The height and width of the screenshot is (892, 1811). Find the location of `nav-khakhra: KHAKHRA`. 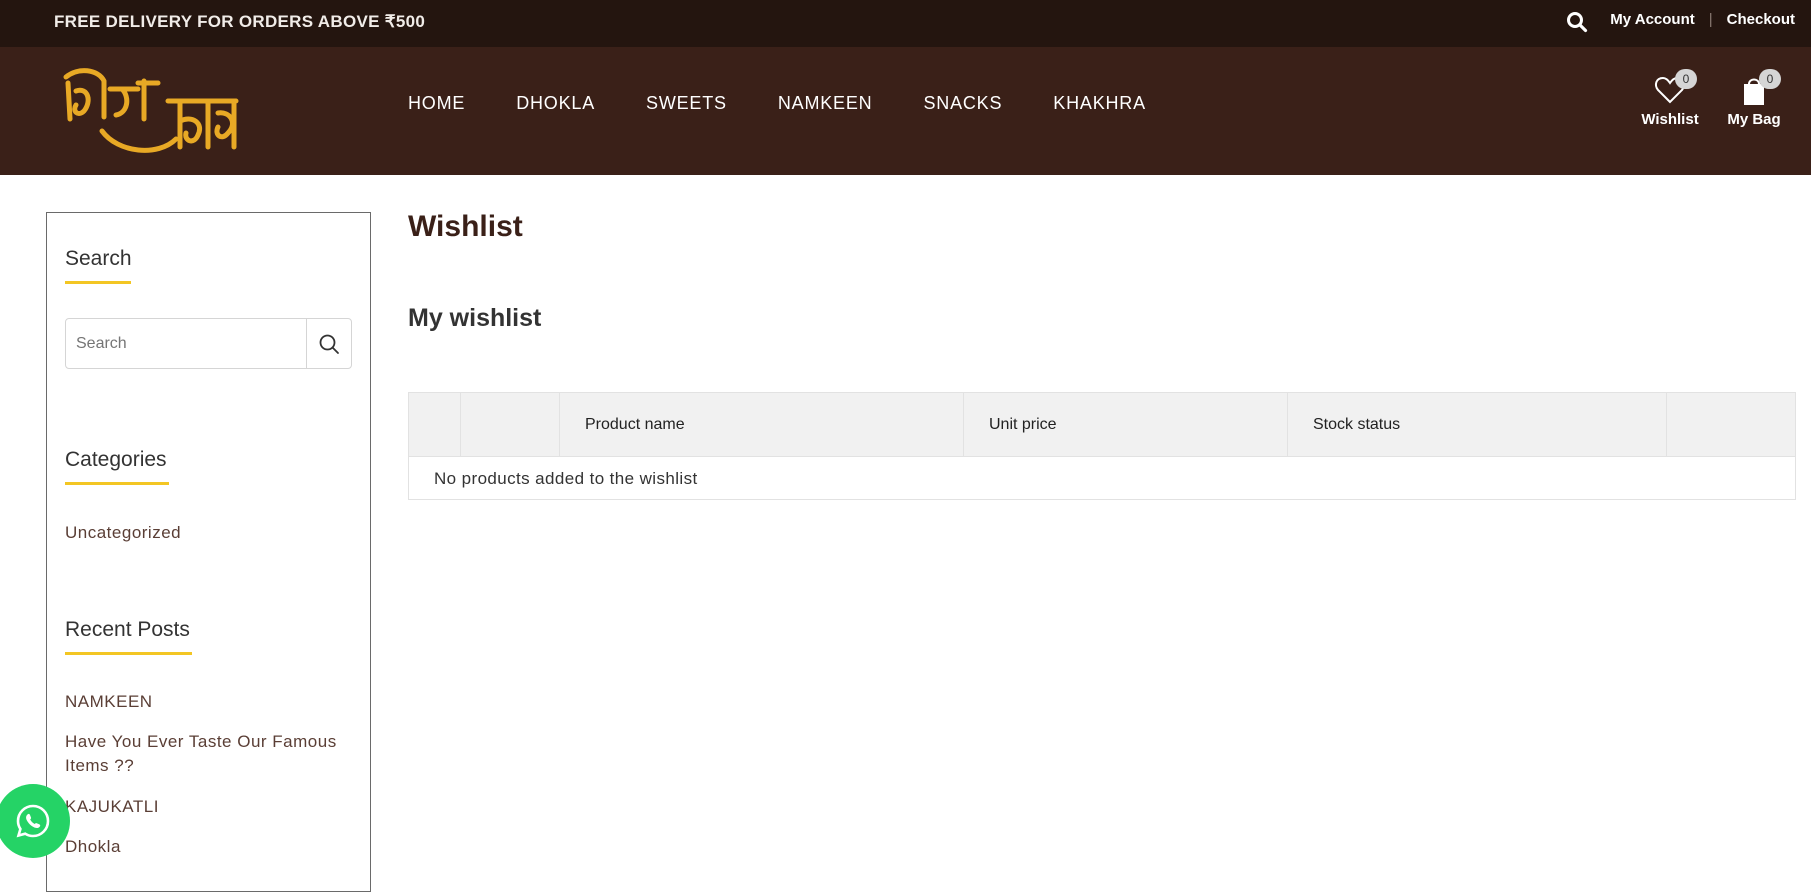

nav-khakhra: KHAKHRA is located at coordinates (1099, 103).